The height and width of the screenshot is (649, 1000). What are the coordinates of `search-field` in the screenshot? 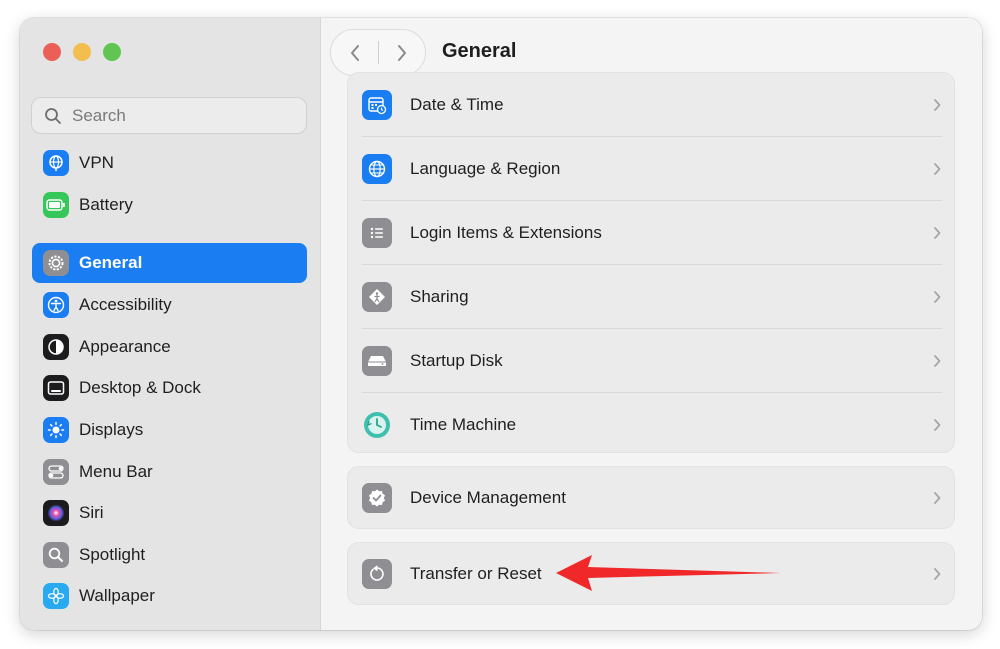 It's located at (169, 115).